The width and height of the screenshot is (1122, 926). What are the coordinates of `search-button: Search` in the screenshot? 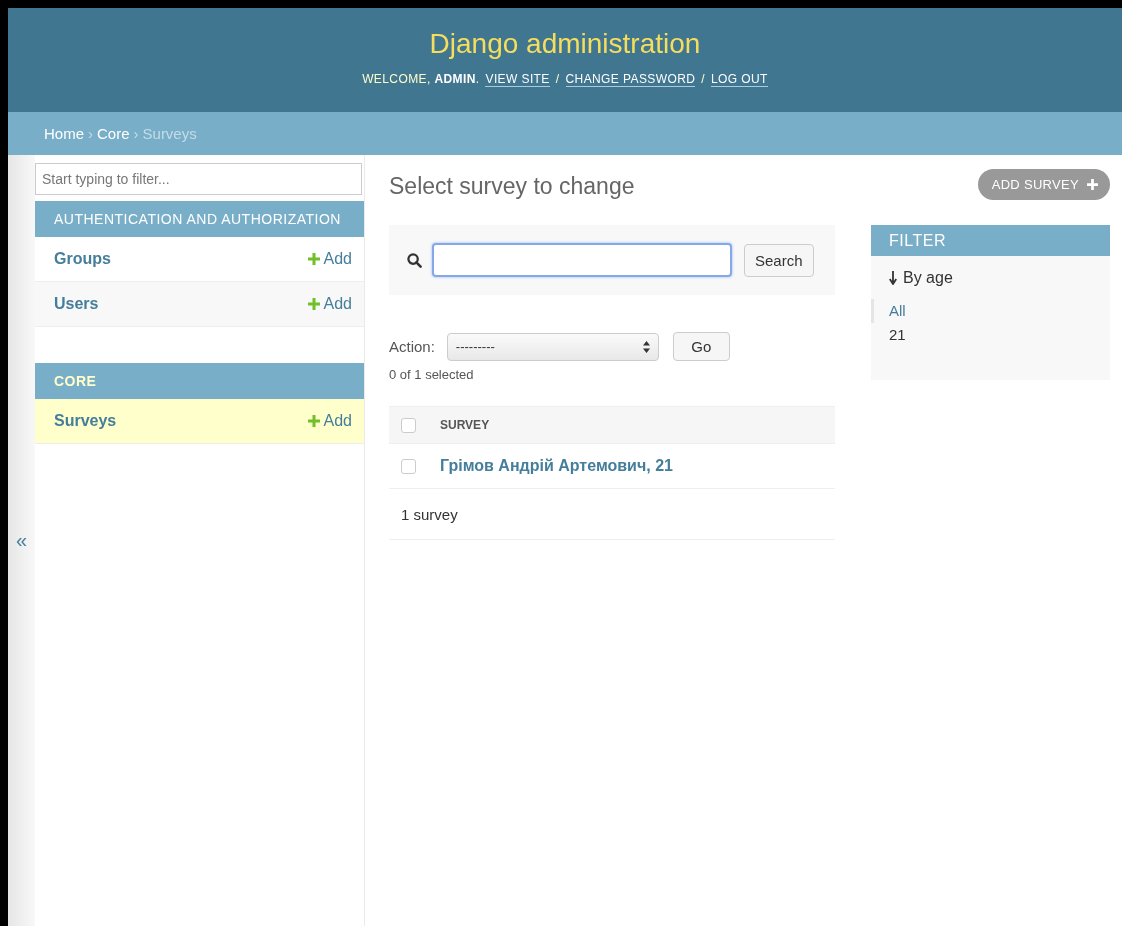 It's located at (779, 260).